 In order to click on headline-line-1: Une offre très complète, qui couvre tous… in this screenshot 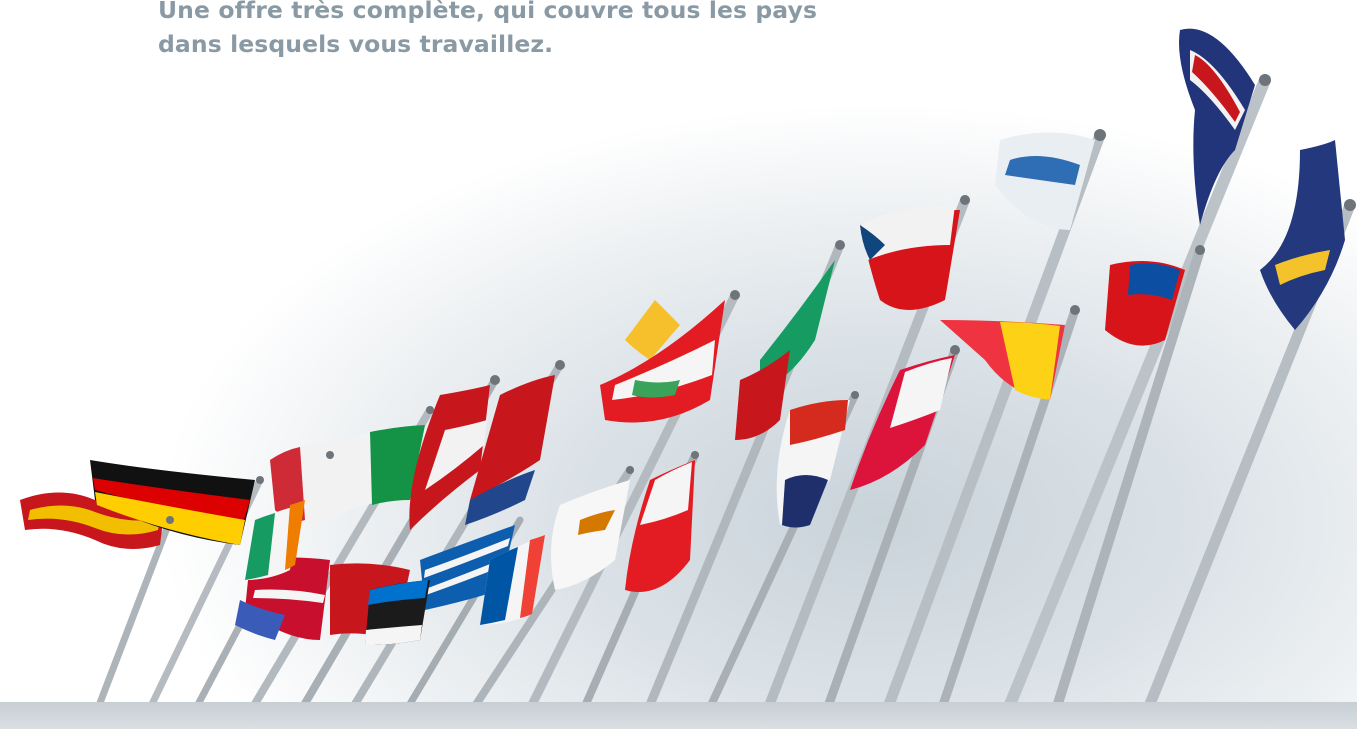, I will do `click(488, 12)`.